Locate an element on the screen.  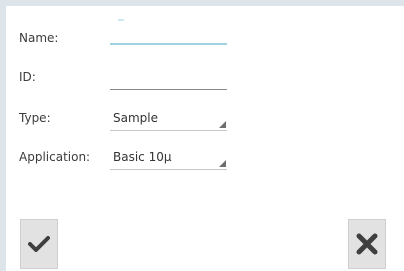
name-row: Name: is located at coordinates (205, 38).